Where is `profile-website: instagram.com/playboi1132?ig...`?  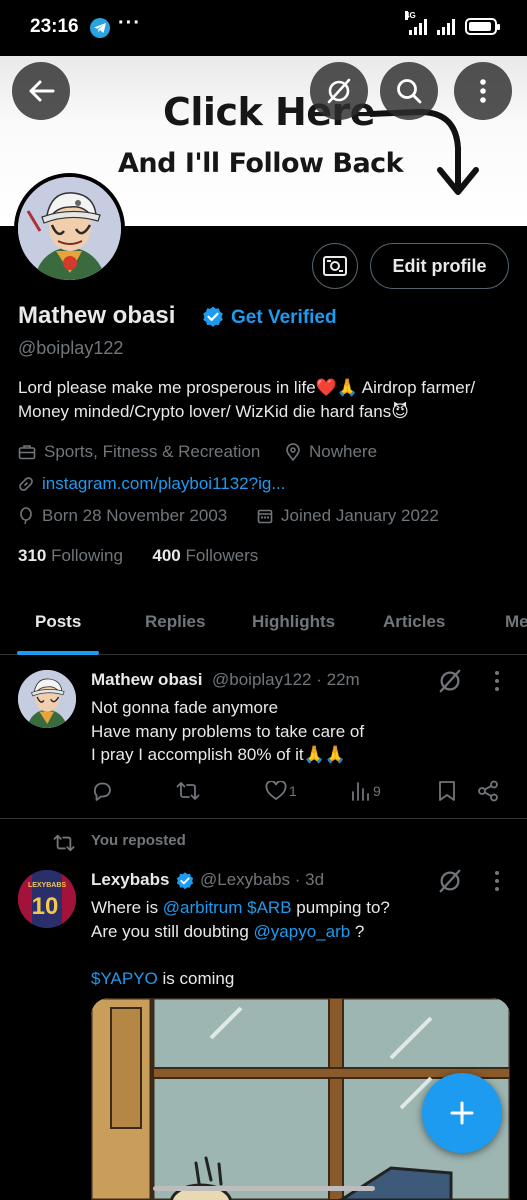
profile-website: instagram.com/playboi1132?ig... is located at coordinates (152, 484).